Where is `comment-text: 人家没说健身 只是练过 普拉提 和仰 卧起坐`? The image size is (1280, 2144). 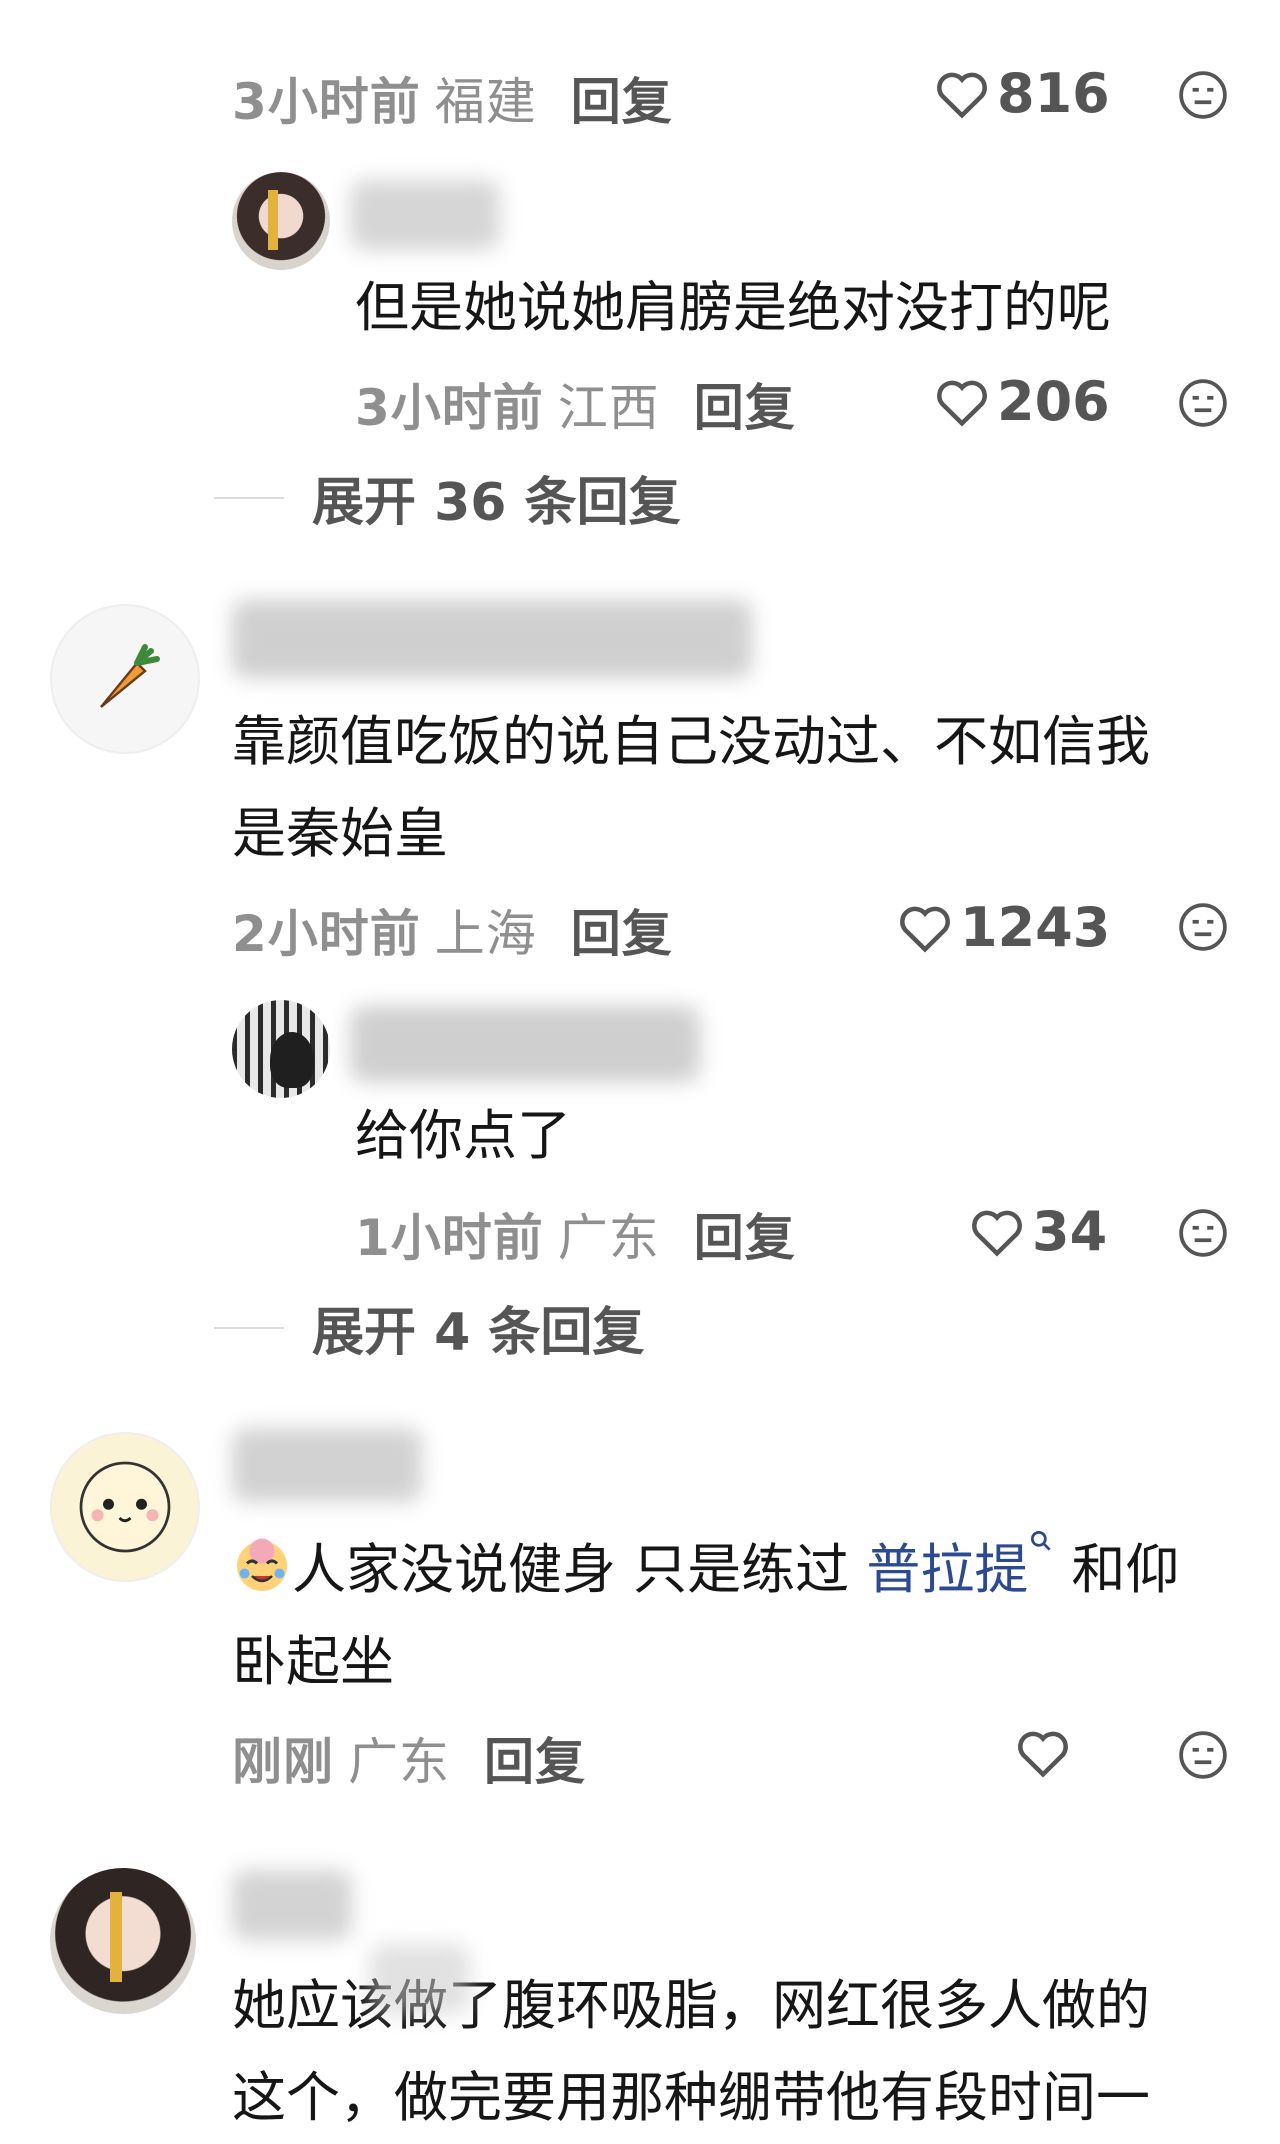 comment-text: 人家没说健身 只是练过 普拉提 和仰 卧起坐 is located at coordinates (737, 1616).